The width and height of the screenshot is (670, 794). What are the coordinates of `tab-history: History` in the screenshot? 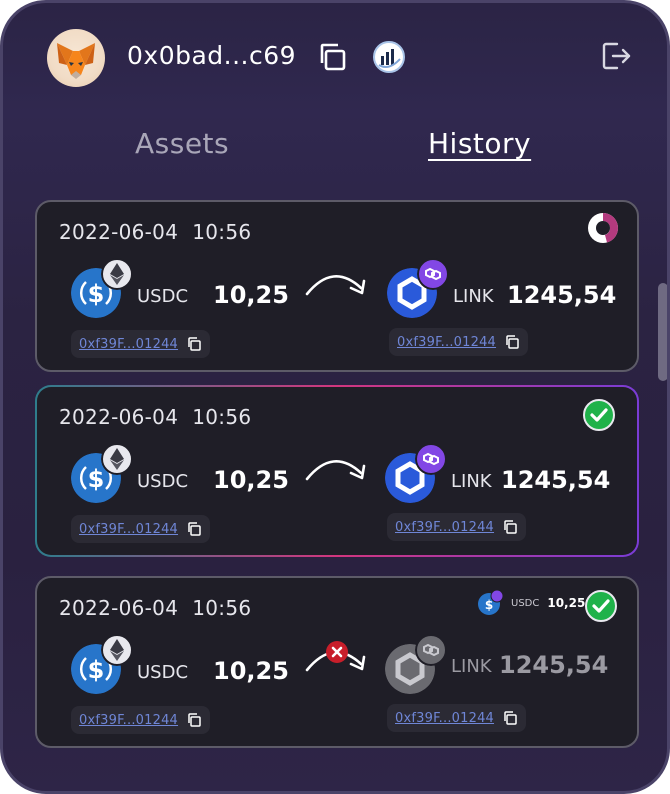 It's located at (479, 143).